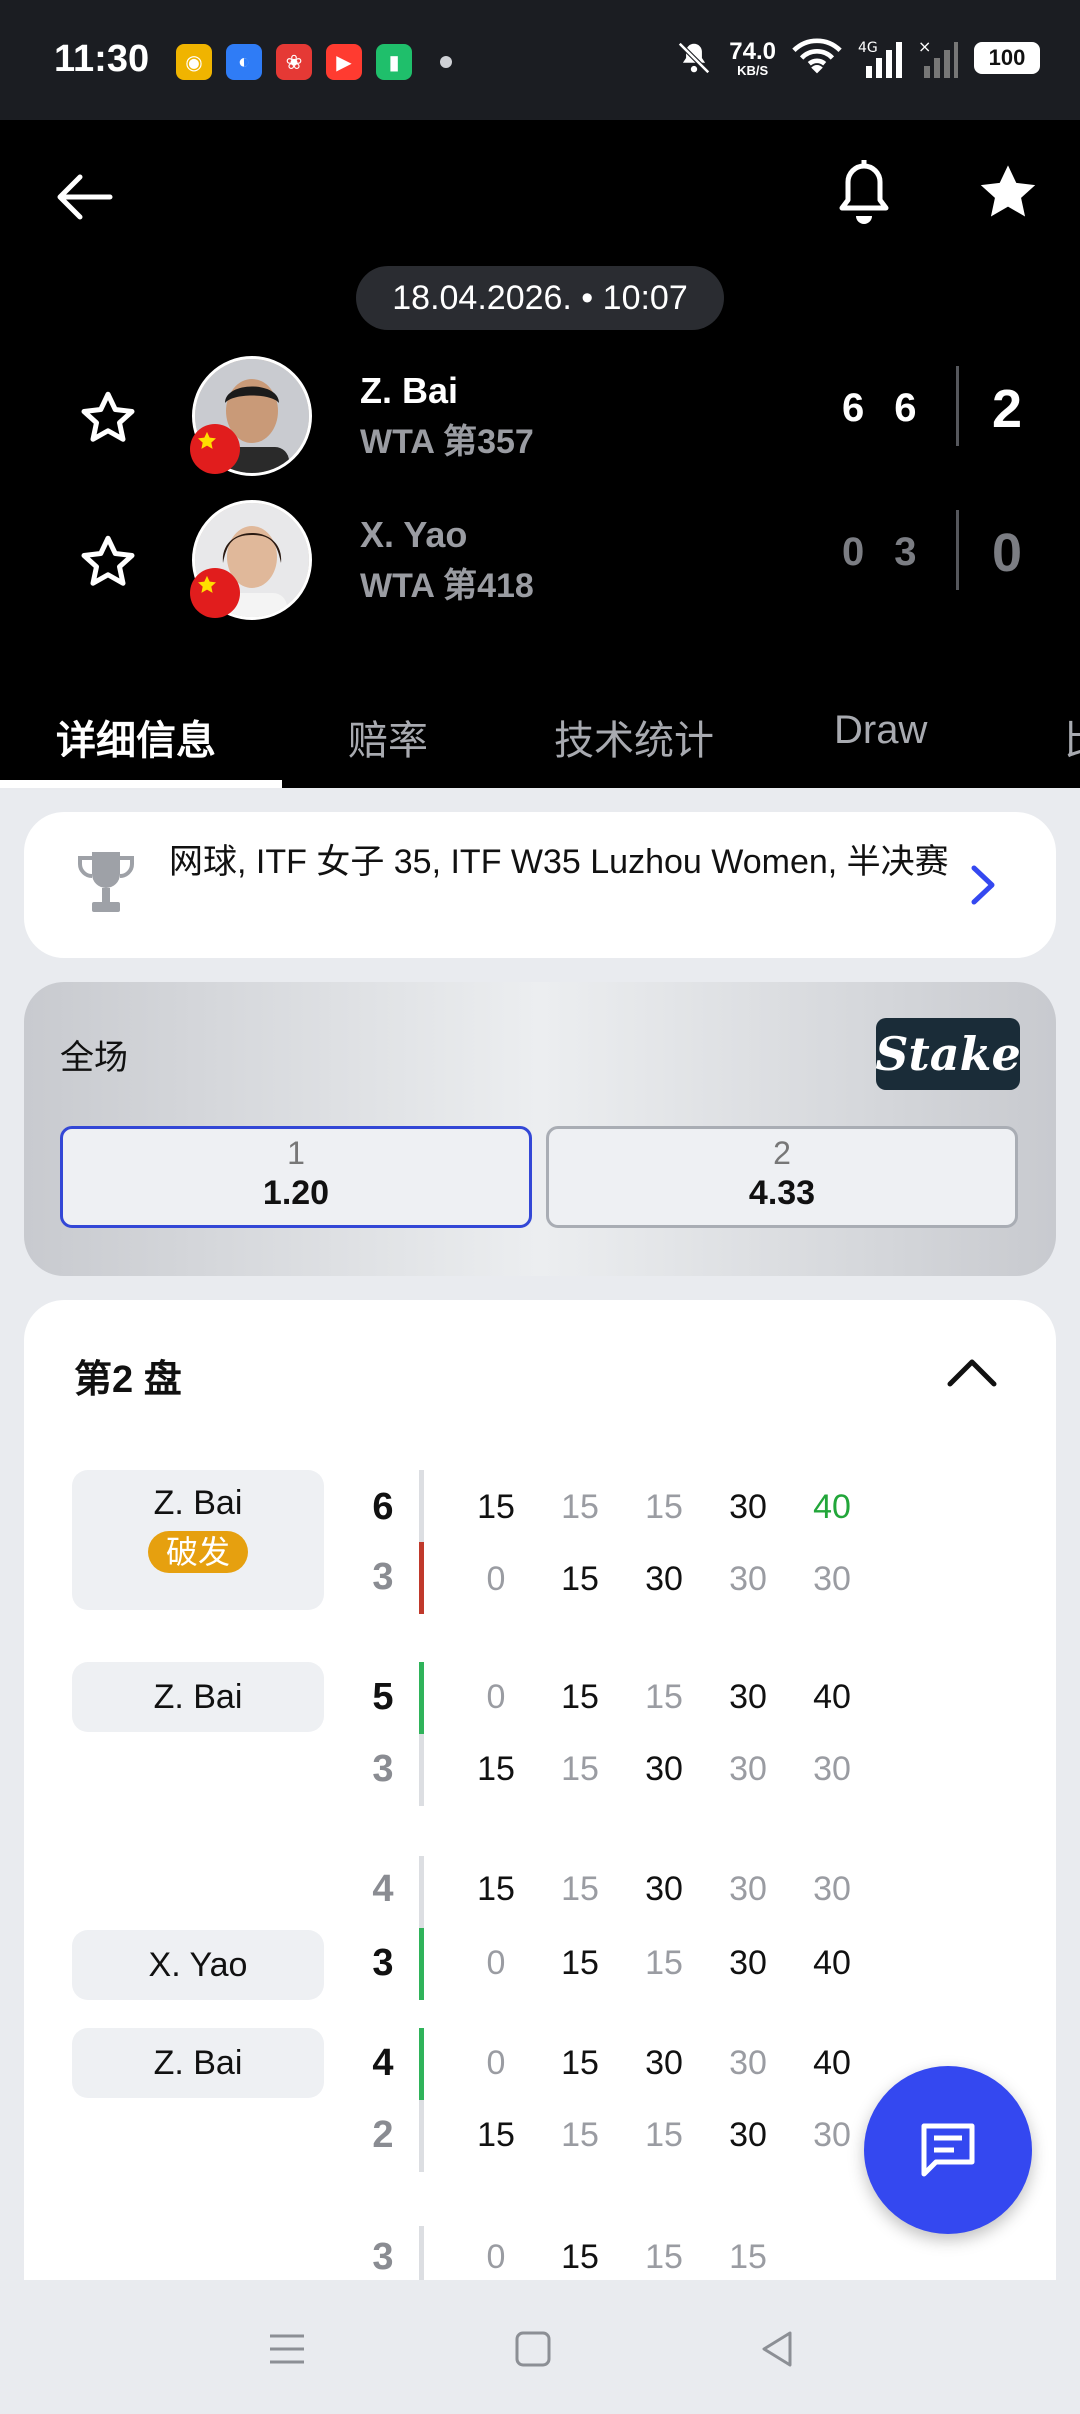 The width and height of the screenshot is (1080, 2414). Describe the element at coordinates (938, 58) in the screenshot. I see `signal-empty-icon: ×` at that location.